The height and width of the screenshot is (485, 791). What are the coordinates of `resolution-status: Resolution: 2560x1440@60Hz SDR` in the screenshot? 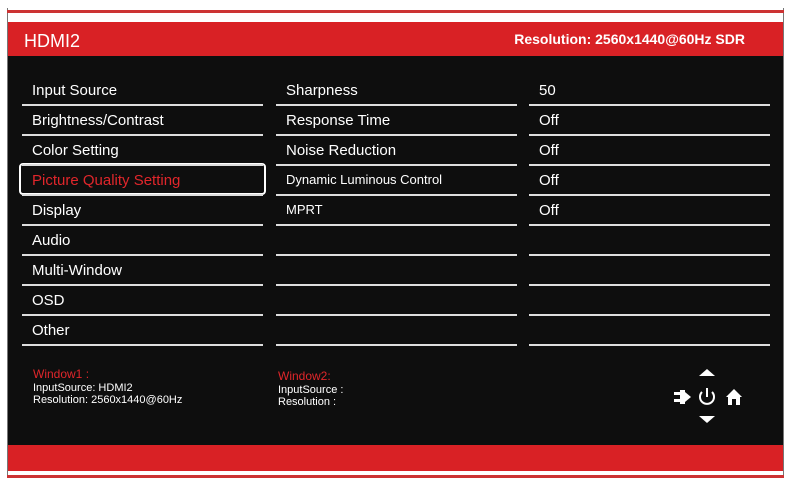 It's located at (629, 39).